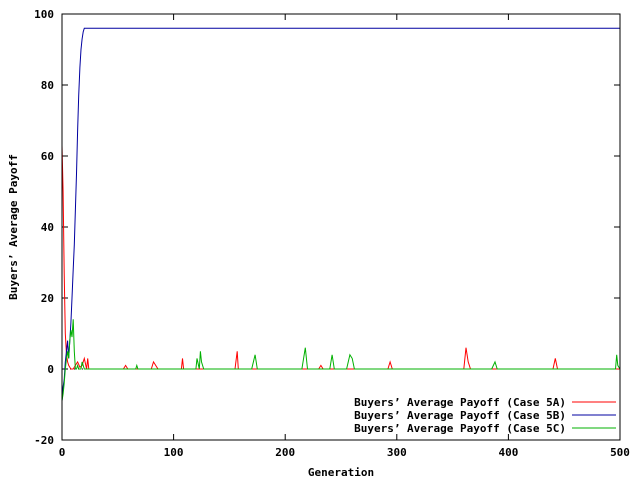 The width and height of the screenshot is (640, 480). What do you see at coordinates (13, 227) in the screenshot?
I see `y-axis-title: Buyers’ Average Payoff` at bounding box center [13, 227].